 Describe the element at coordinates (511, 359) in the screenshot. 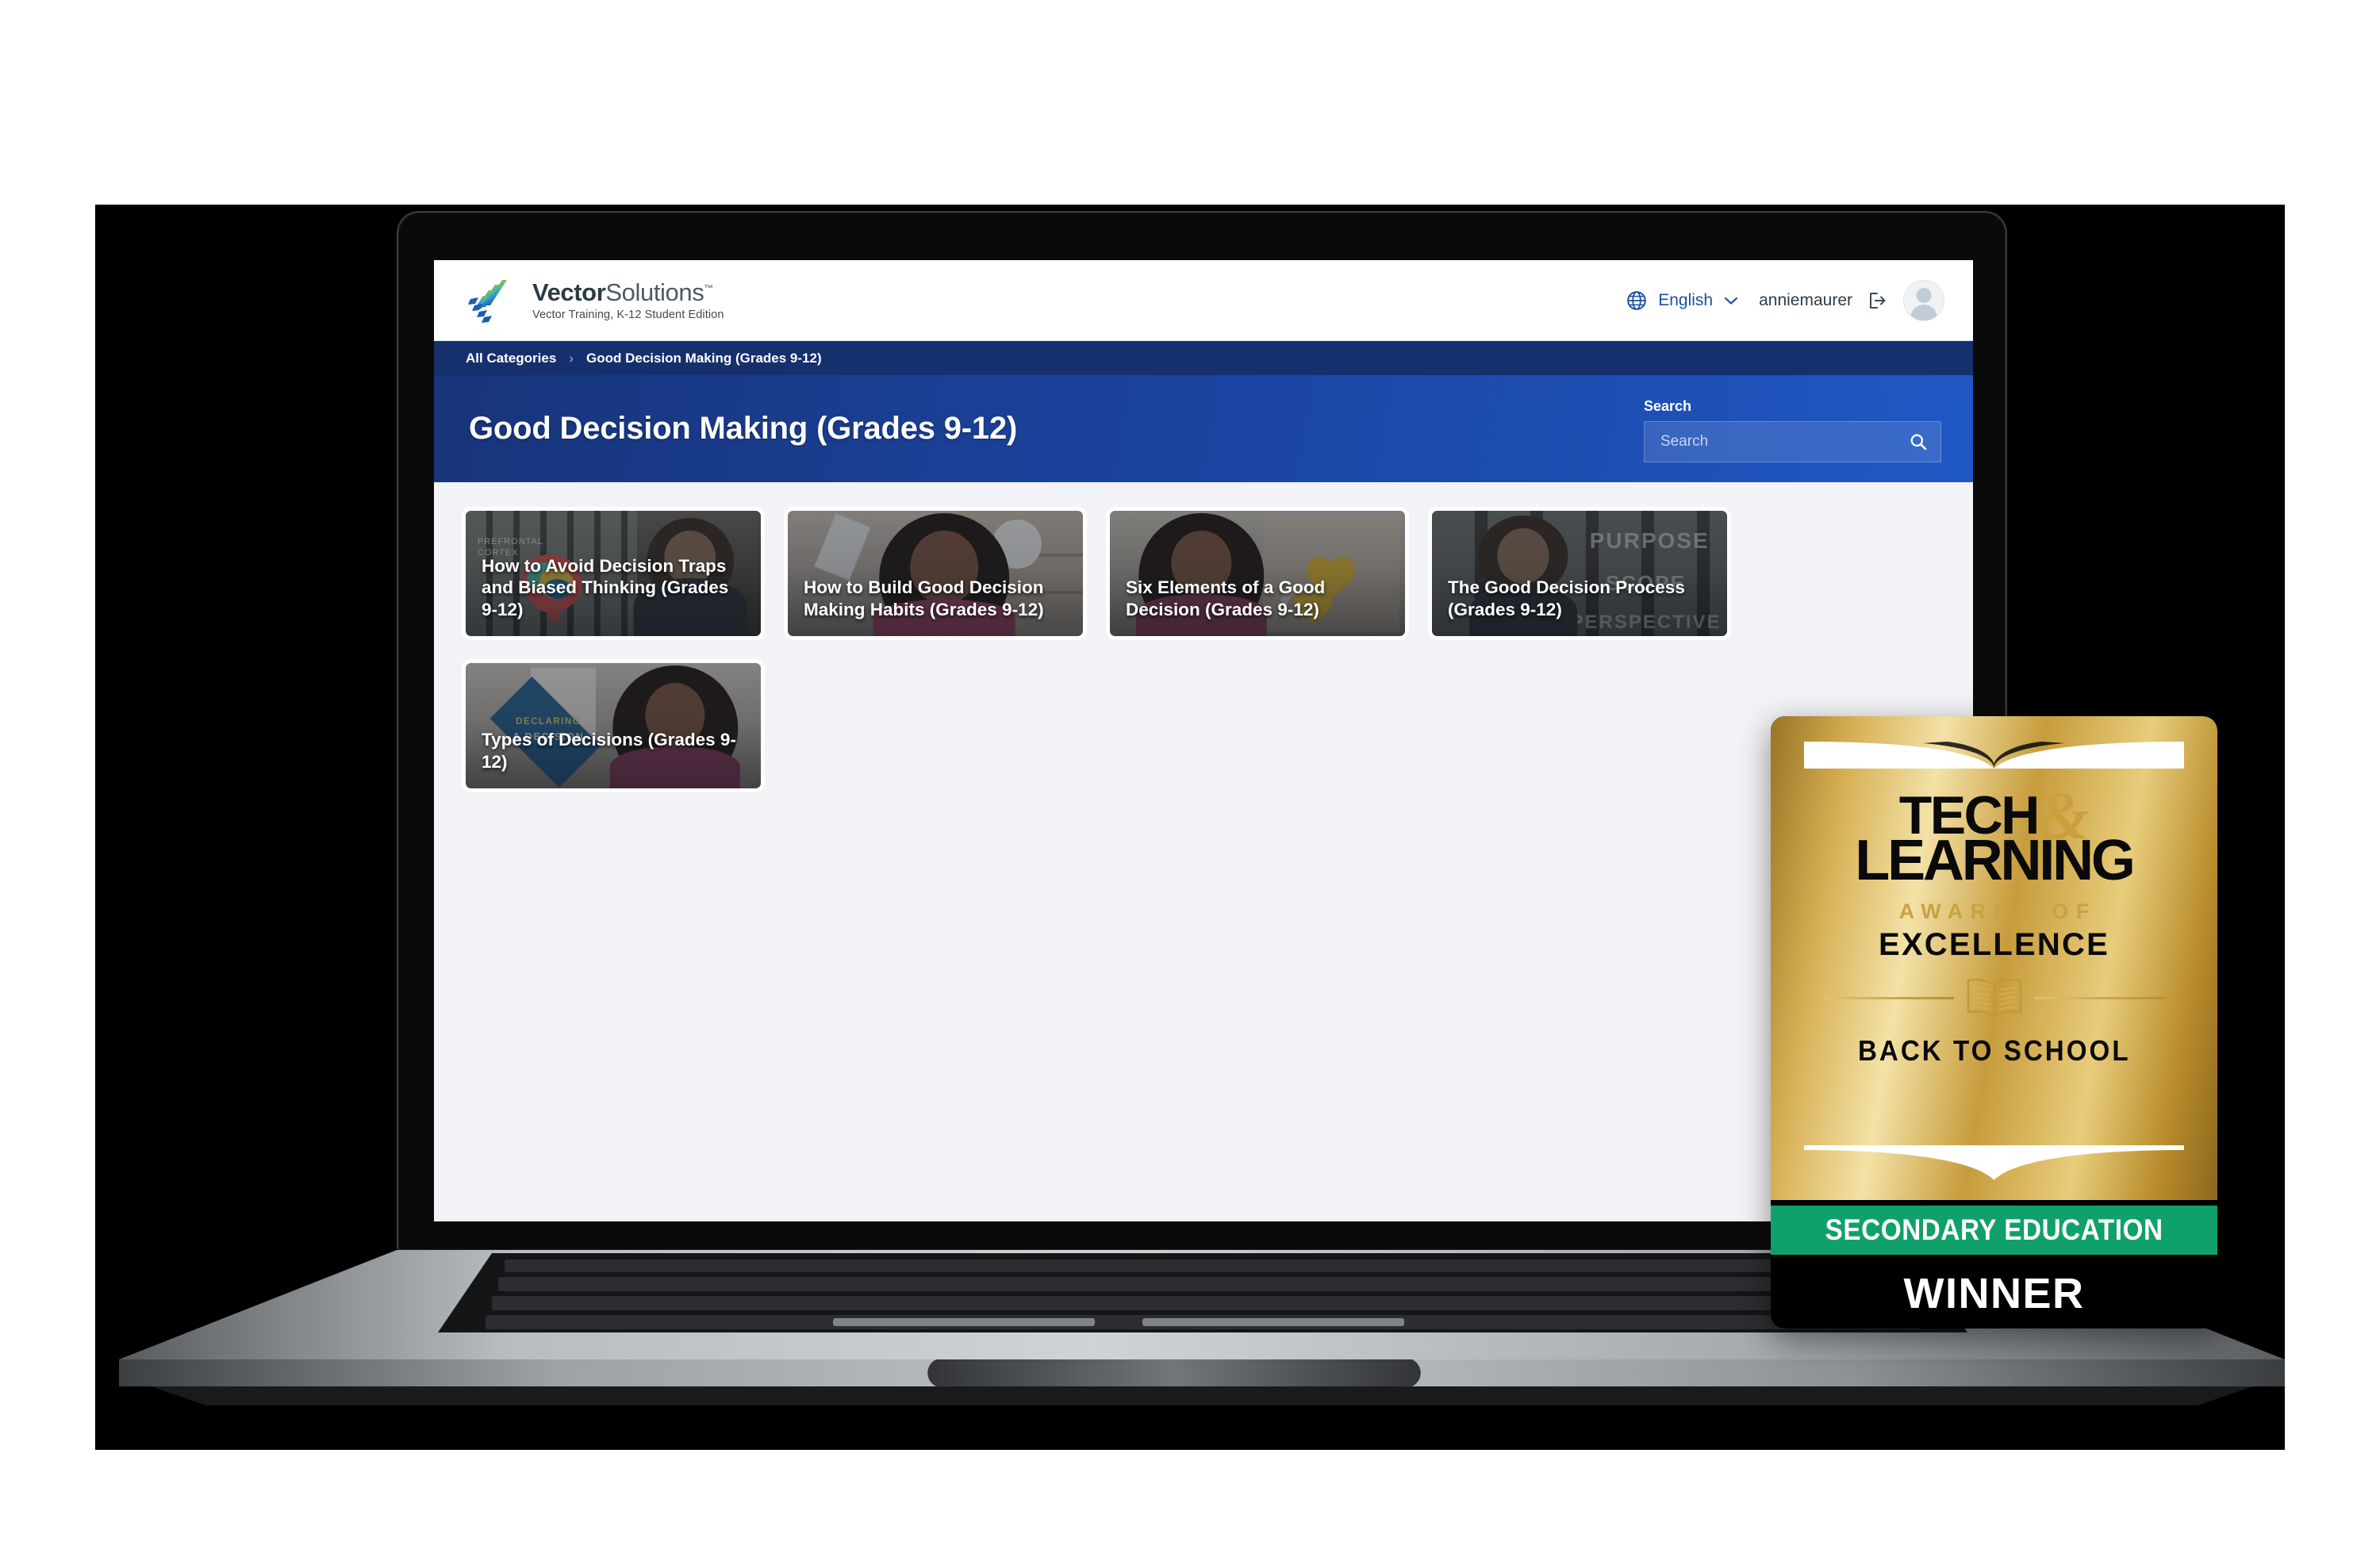

I see `breadcrumb-all-categories: All Categories` at that location.